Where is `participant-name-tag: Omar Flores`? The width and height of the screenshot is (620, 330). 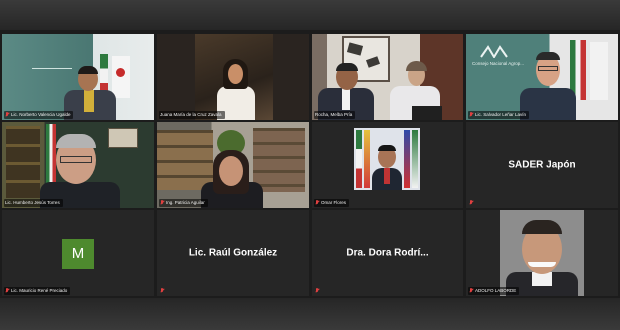 participant-name-tag: Omar Flores is located at coordinates (332, 203).